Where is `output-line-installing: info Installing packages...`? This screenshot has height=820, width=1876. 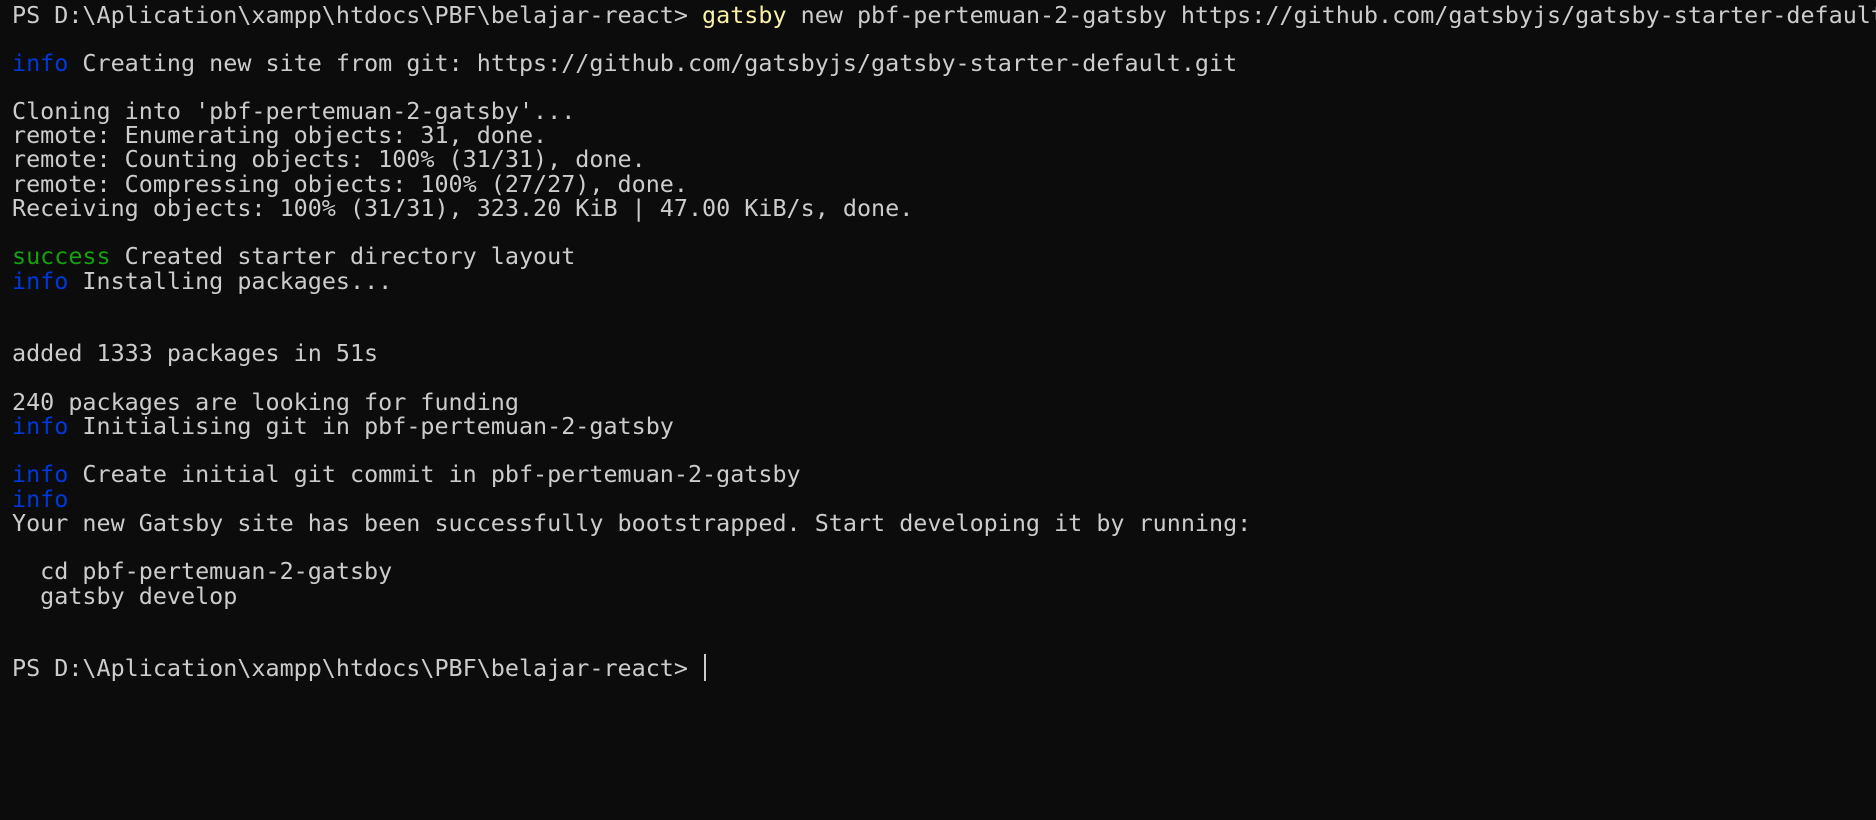 output-line-installing: info Installing packages... is located at coordinates (202, 281).